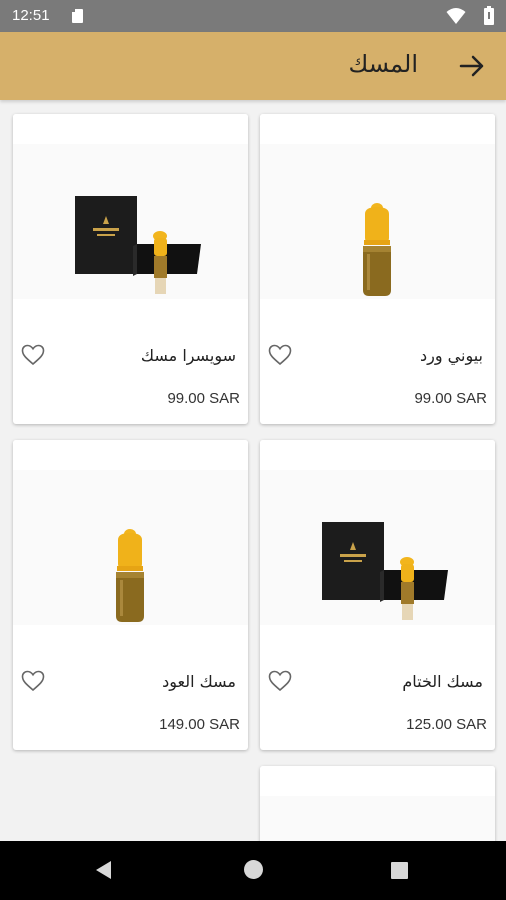 The image size is (506, 900). What do you see at coordinates (31, 15) in the screenshot?
I see `status-time: 12:51` at bounding box center [31, 15].